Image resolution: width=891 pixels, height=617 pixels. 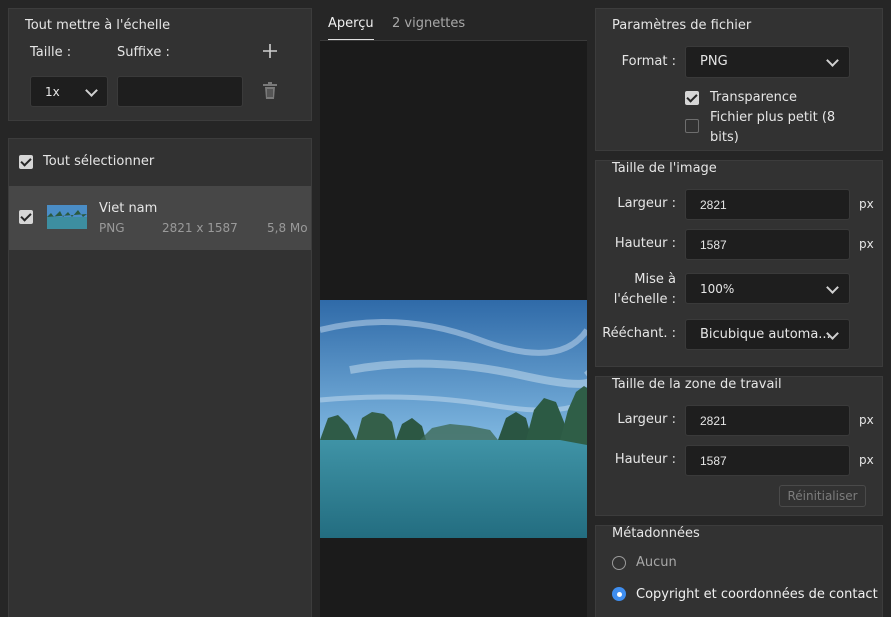 What do you see at coordinates (99, 161) in the screenshot?
I see `select-all-label: Tout sélectionner` at bounding box center [99, 161].